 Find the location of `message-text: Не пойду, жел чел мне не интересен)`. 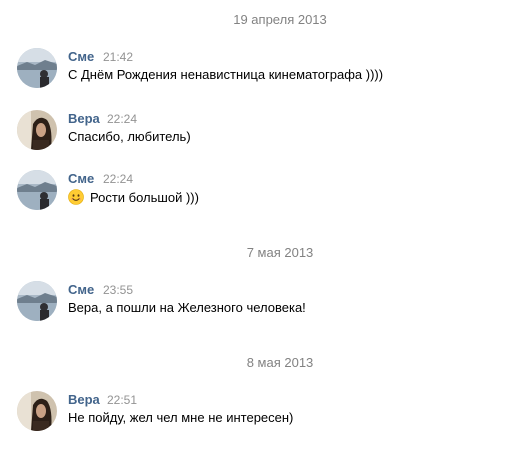

message-text: Не пойду, жел чел мне не интересен) is located at coordinates (181, 417).